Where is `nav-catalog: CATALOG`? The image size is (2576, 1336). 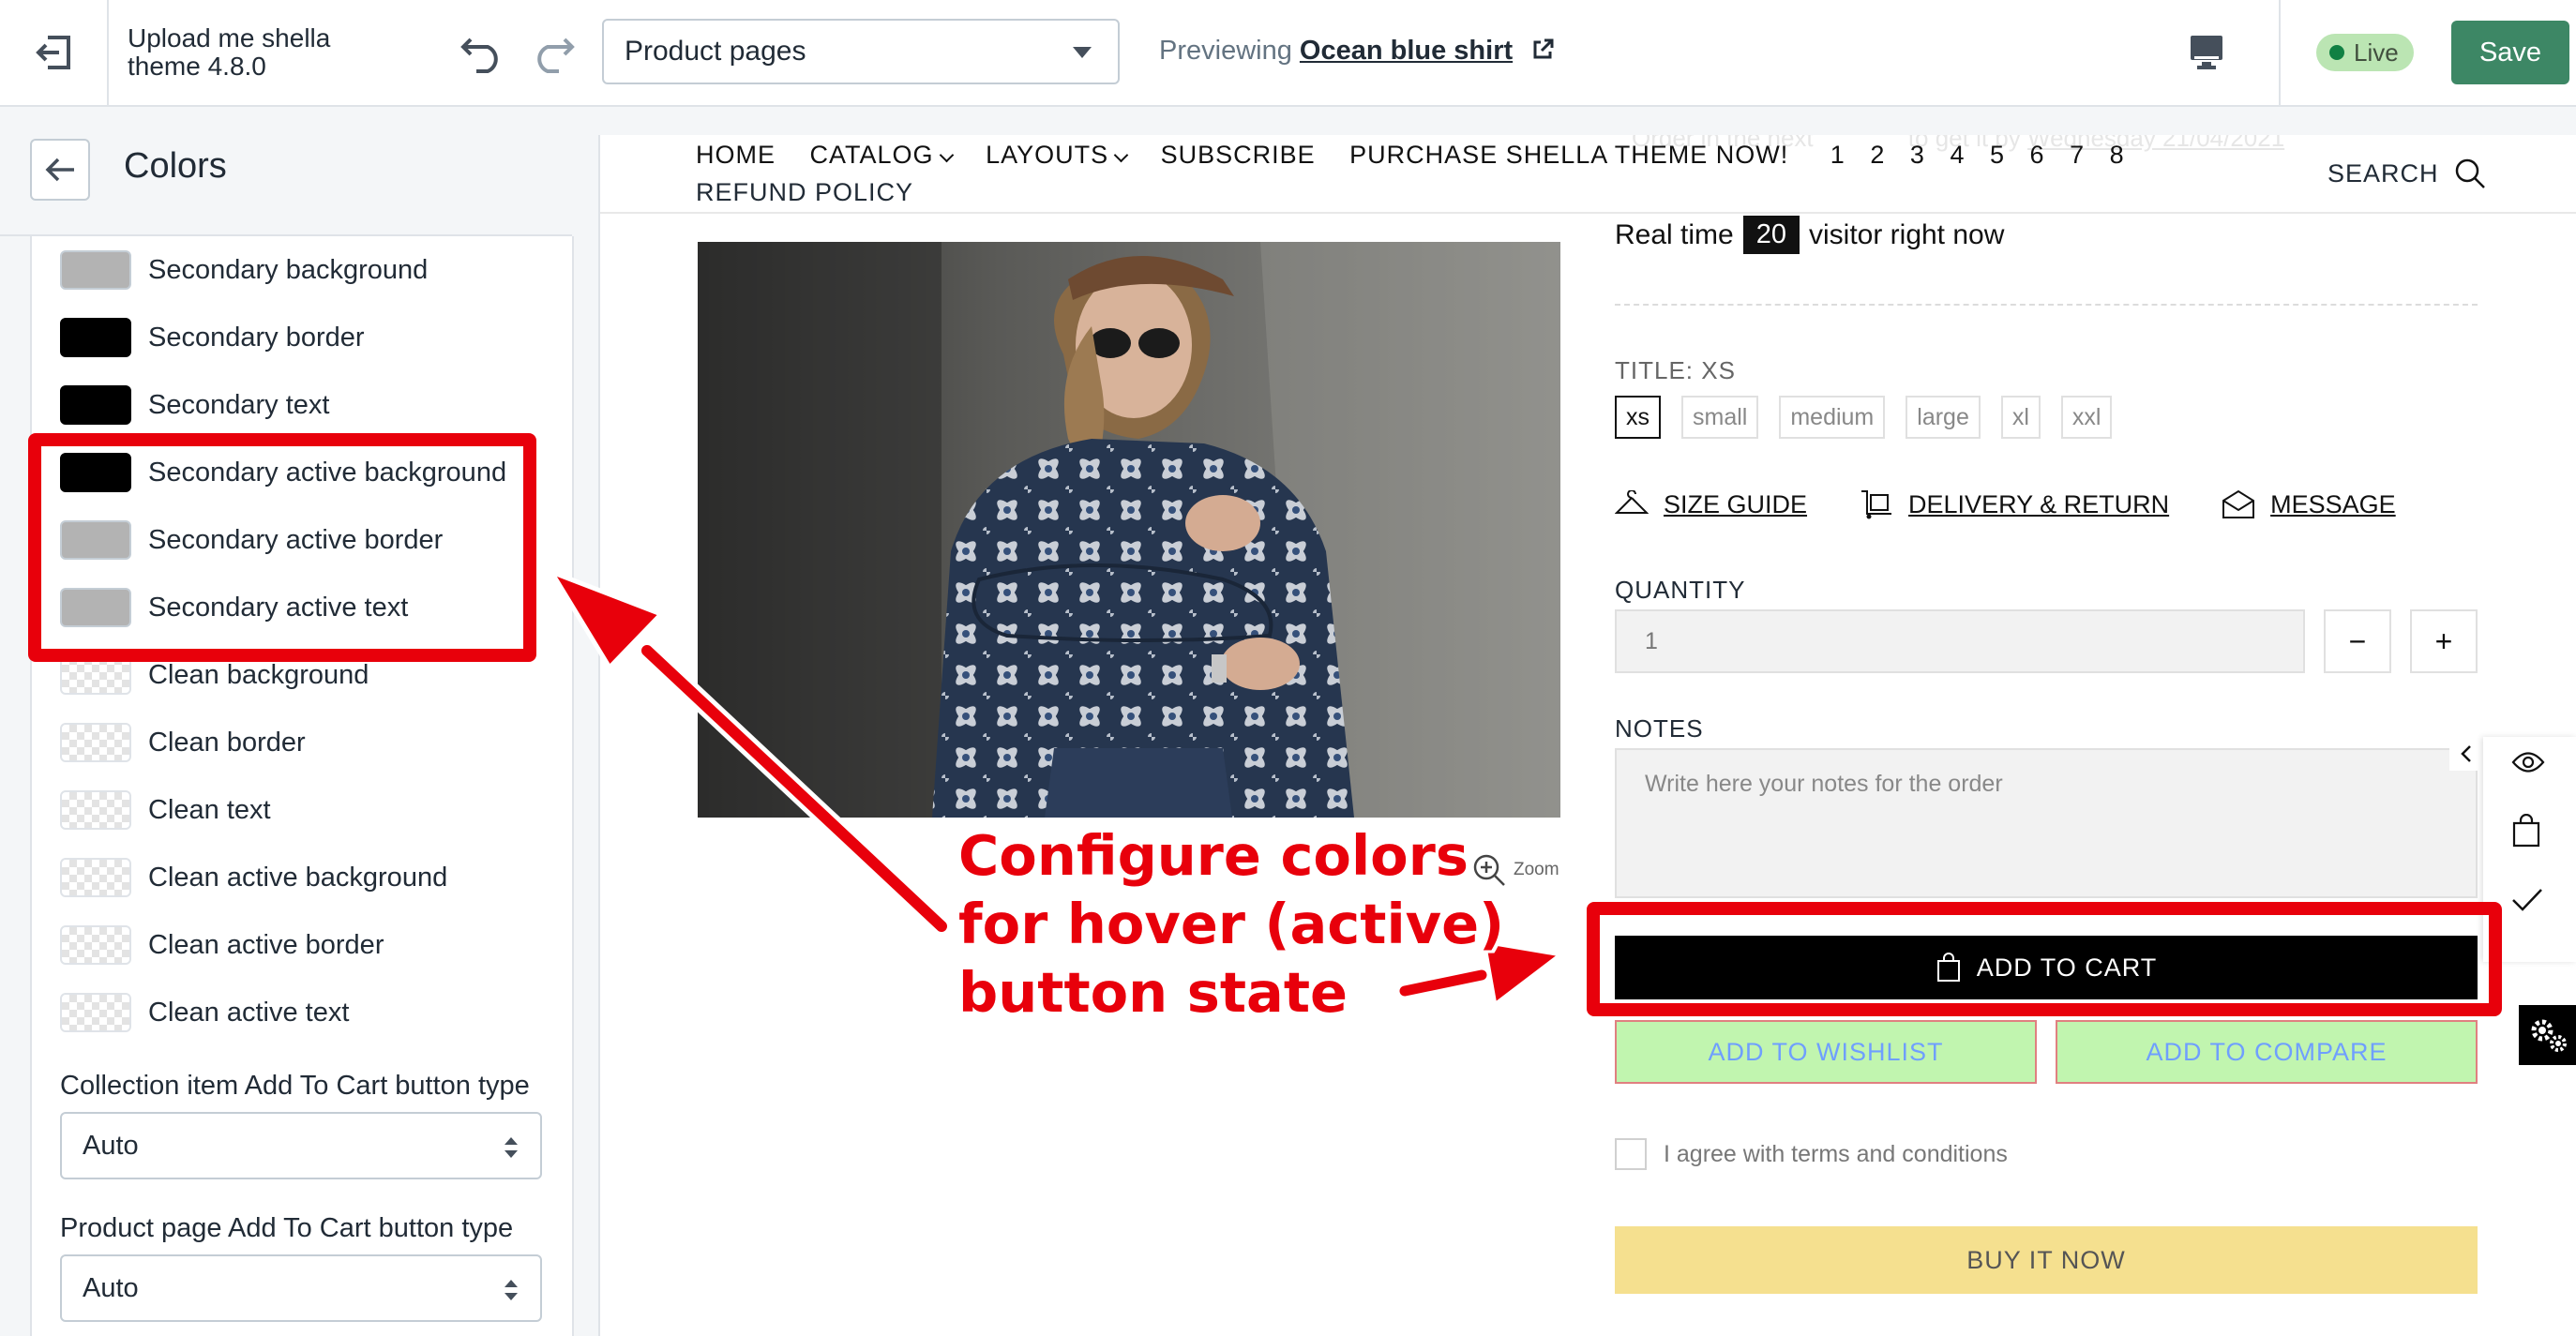 nav-catalog: CATALOG is located at coordinates (882, 155).